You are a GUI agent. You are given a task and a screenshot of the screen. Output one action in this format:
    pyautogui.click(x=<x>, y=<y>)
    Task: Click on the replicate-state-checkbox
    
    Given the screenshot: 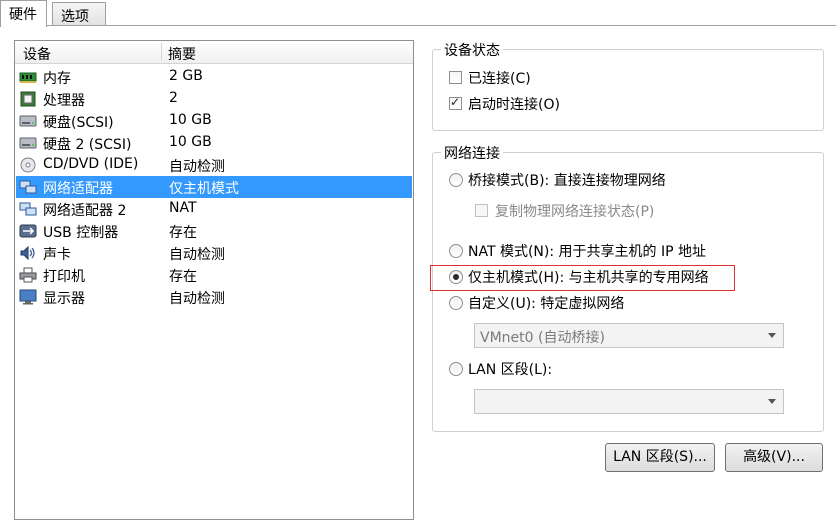 What is the action you would take?
    pyautogui.click(x=481, y=210)
    